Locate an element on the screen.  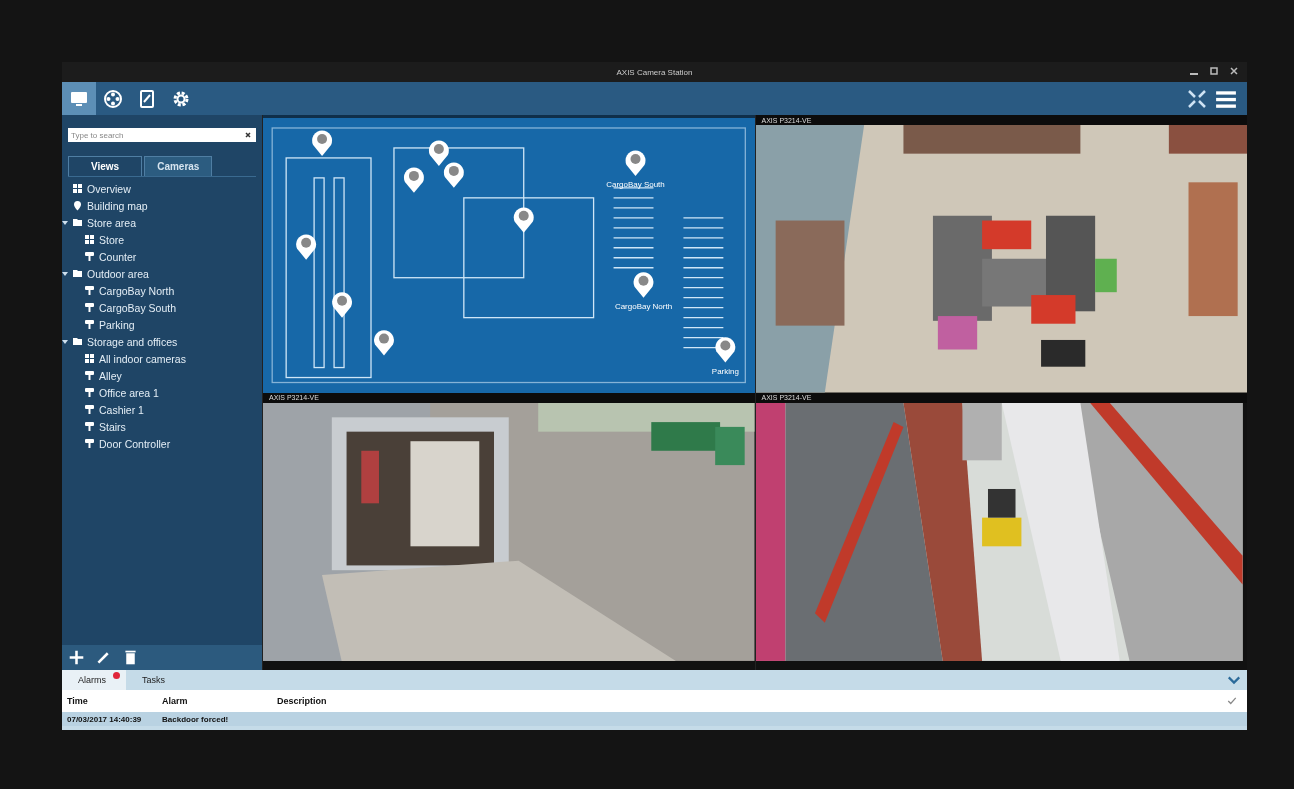
tree-item: Counter is located at coordinates (118, 256).